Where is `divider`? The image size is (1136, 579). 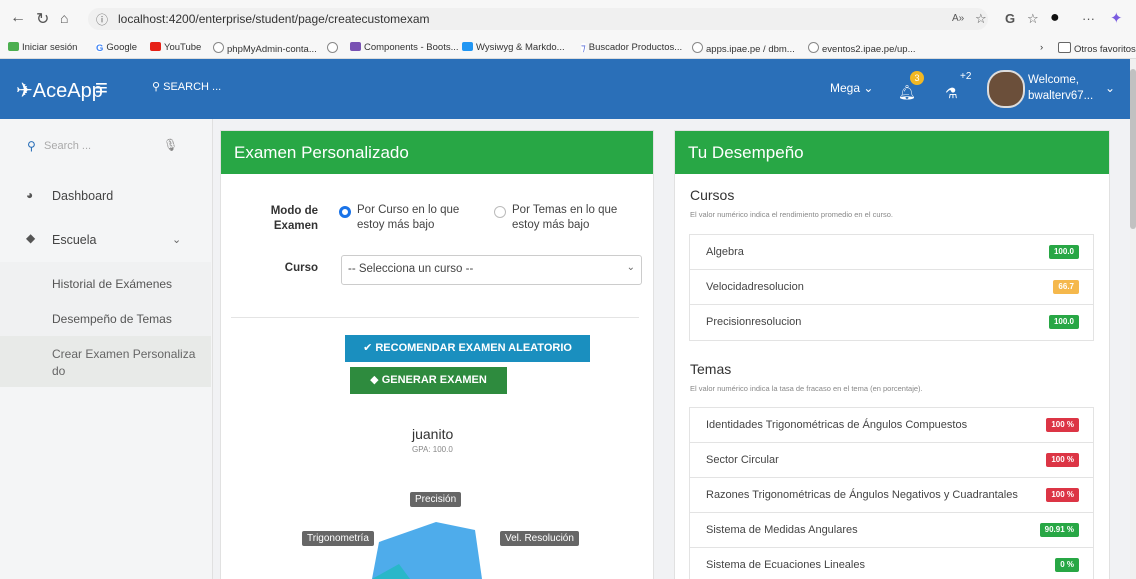 divider is located at coordinates (435, 317).